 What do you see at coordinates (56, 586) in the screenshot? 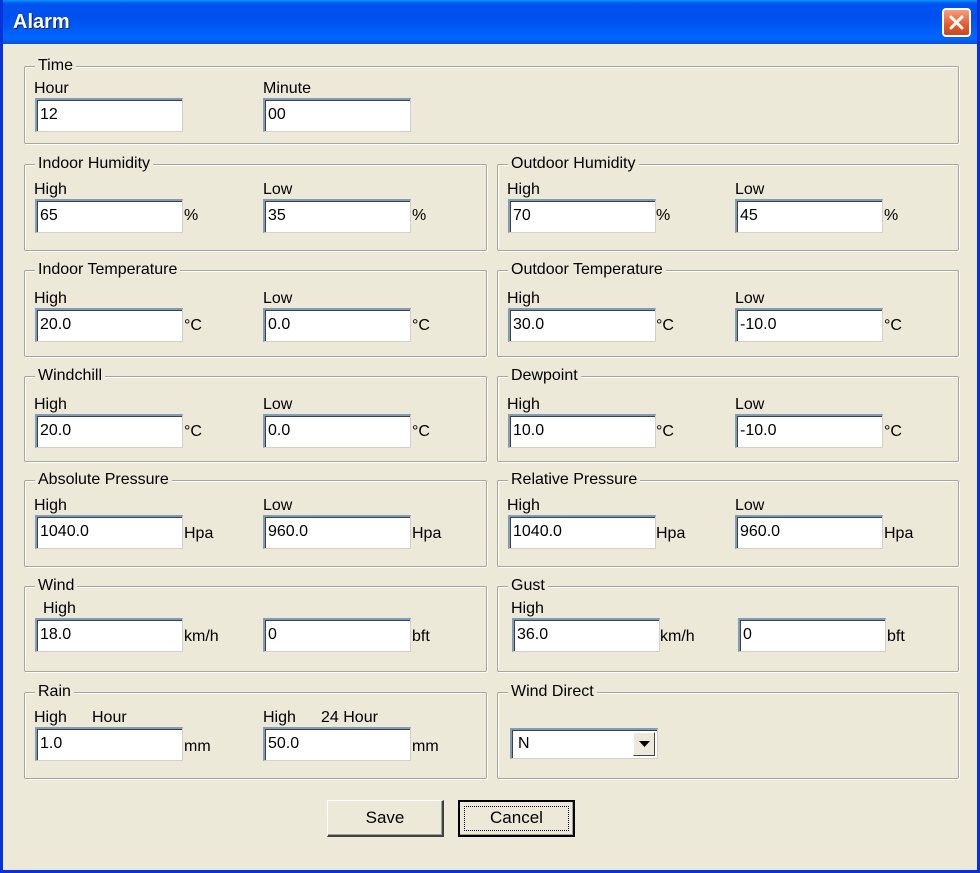
I see `wind-legend: Wind` at bounding box center [56, 586].